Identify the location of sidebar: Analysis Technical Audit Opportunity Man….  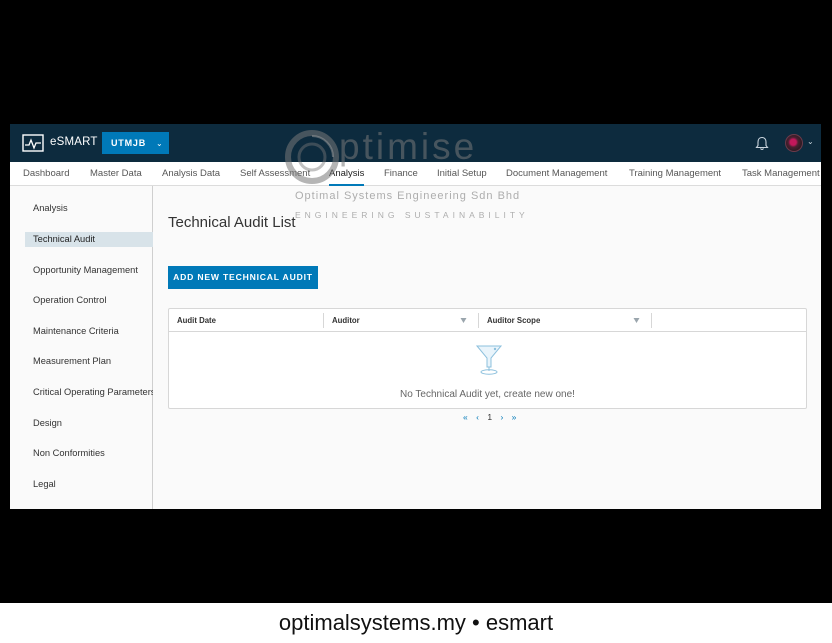
(81, 347).